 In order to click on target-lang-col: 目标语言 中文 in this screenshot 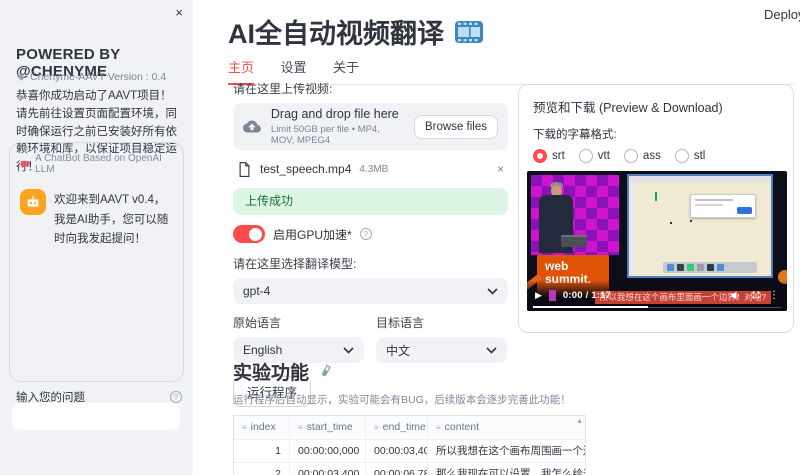, I will do `click(441, 338)`.